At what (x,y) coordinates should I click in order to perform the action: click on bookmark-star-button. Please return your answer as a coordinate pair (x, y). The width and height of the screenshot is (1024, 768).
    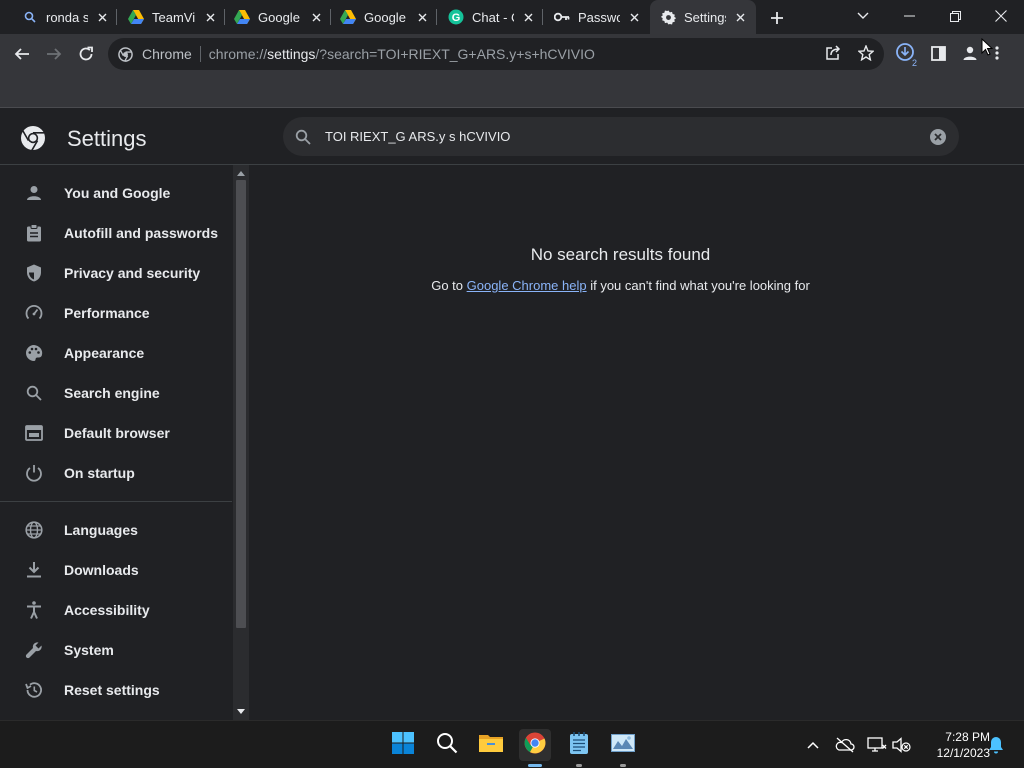
    Looking at the image, I should click on (866, 53).